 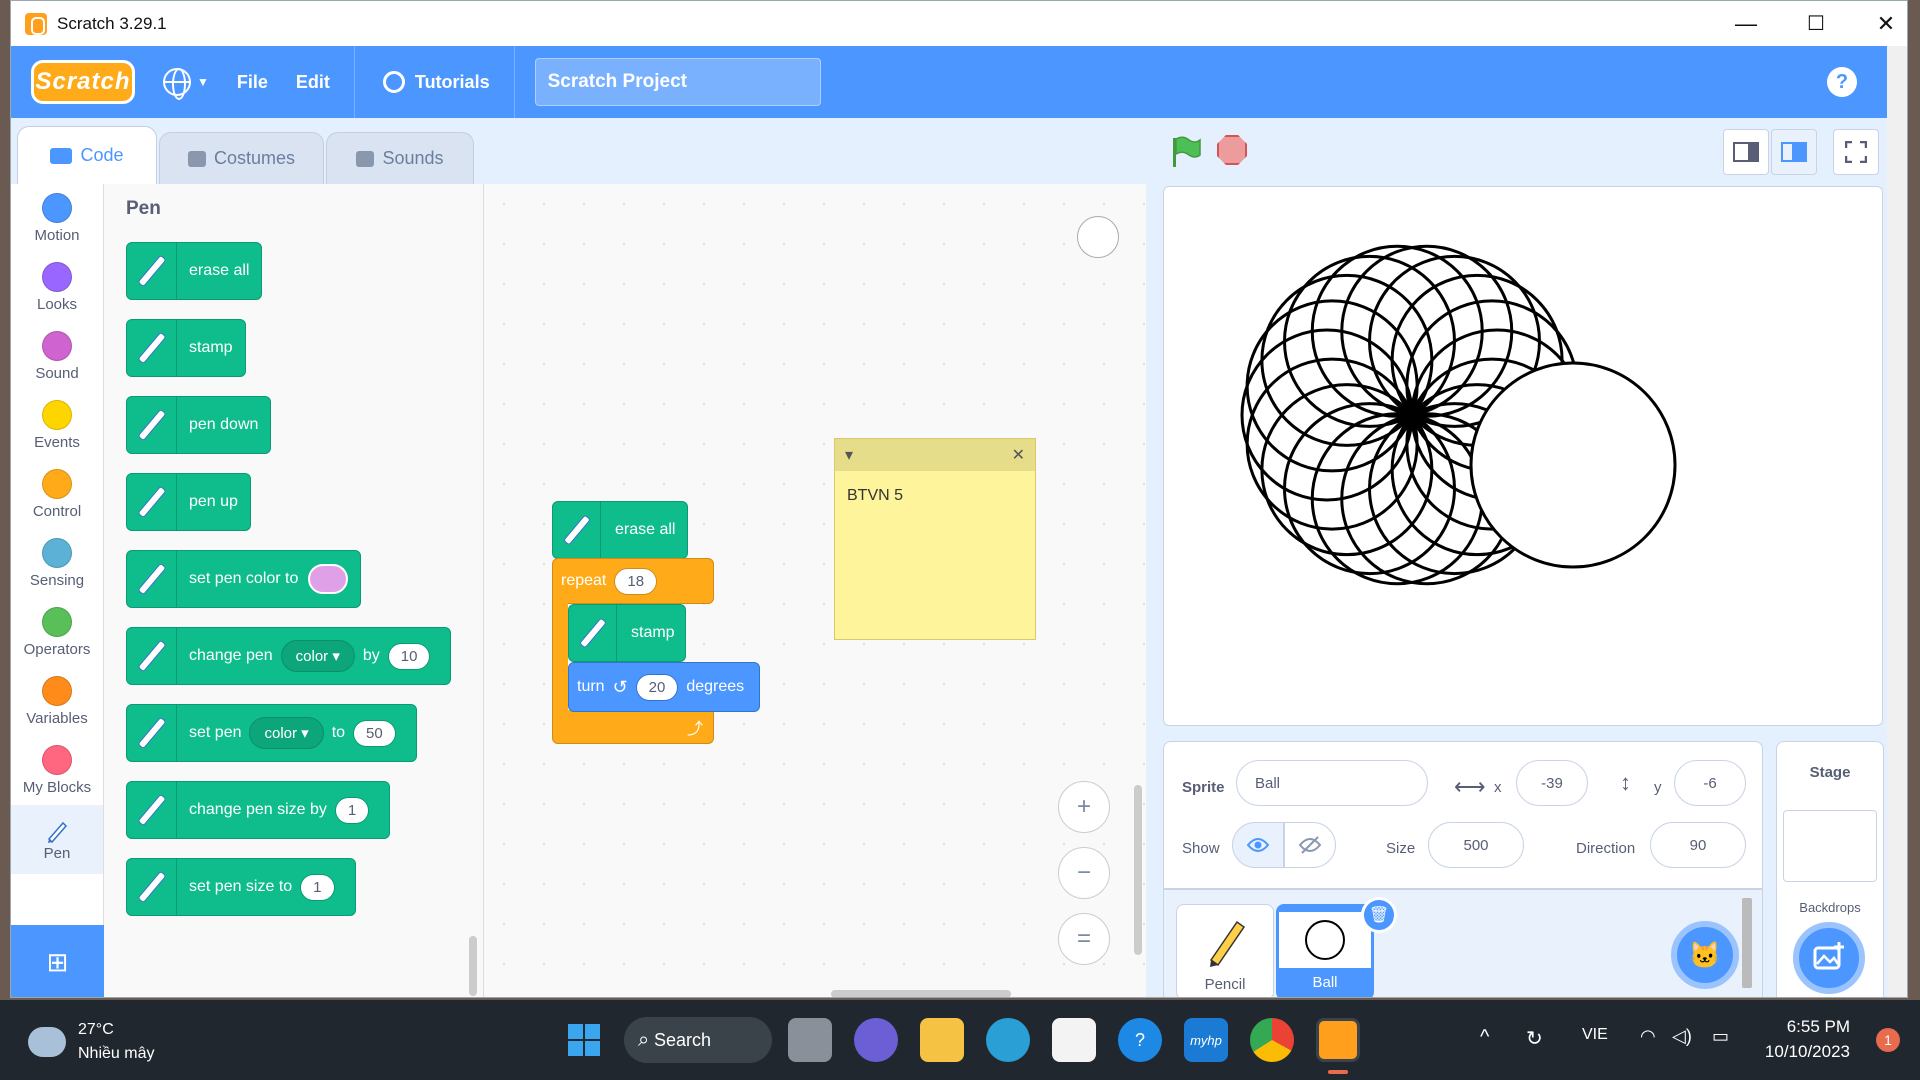 What do you see at coordinates (935, 496) in the screenshot?
I see `note-text: BTVN 5` at bounding box center [935, 496].